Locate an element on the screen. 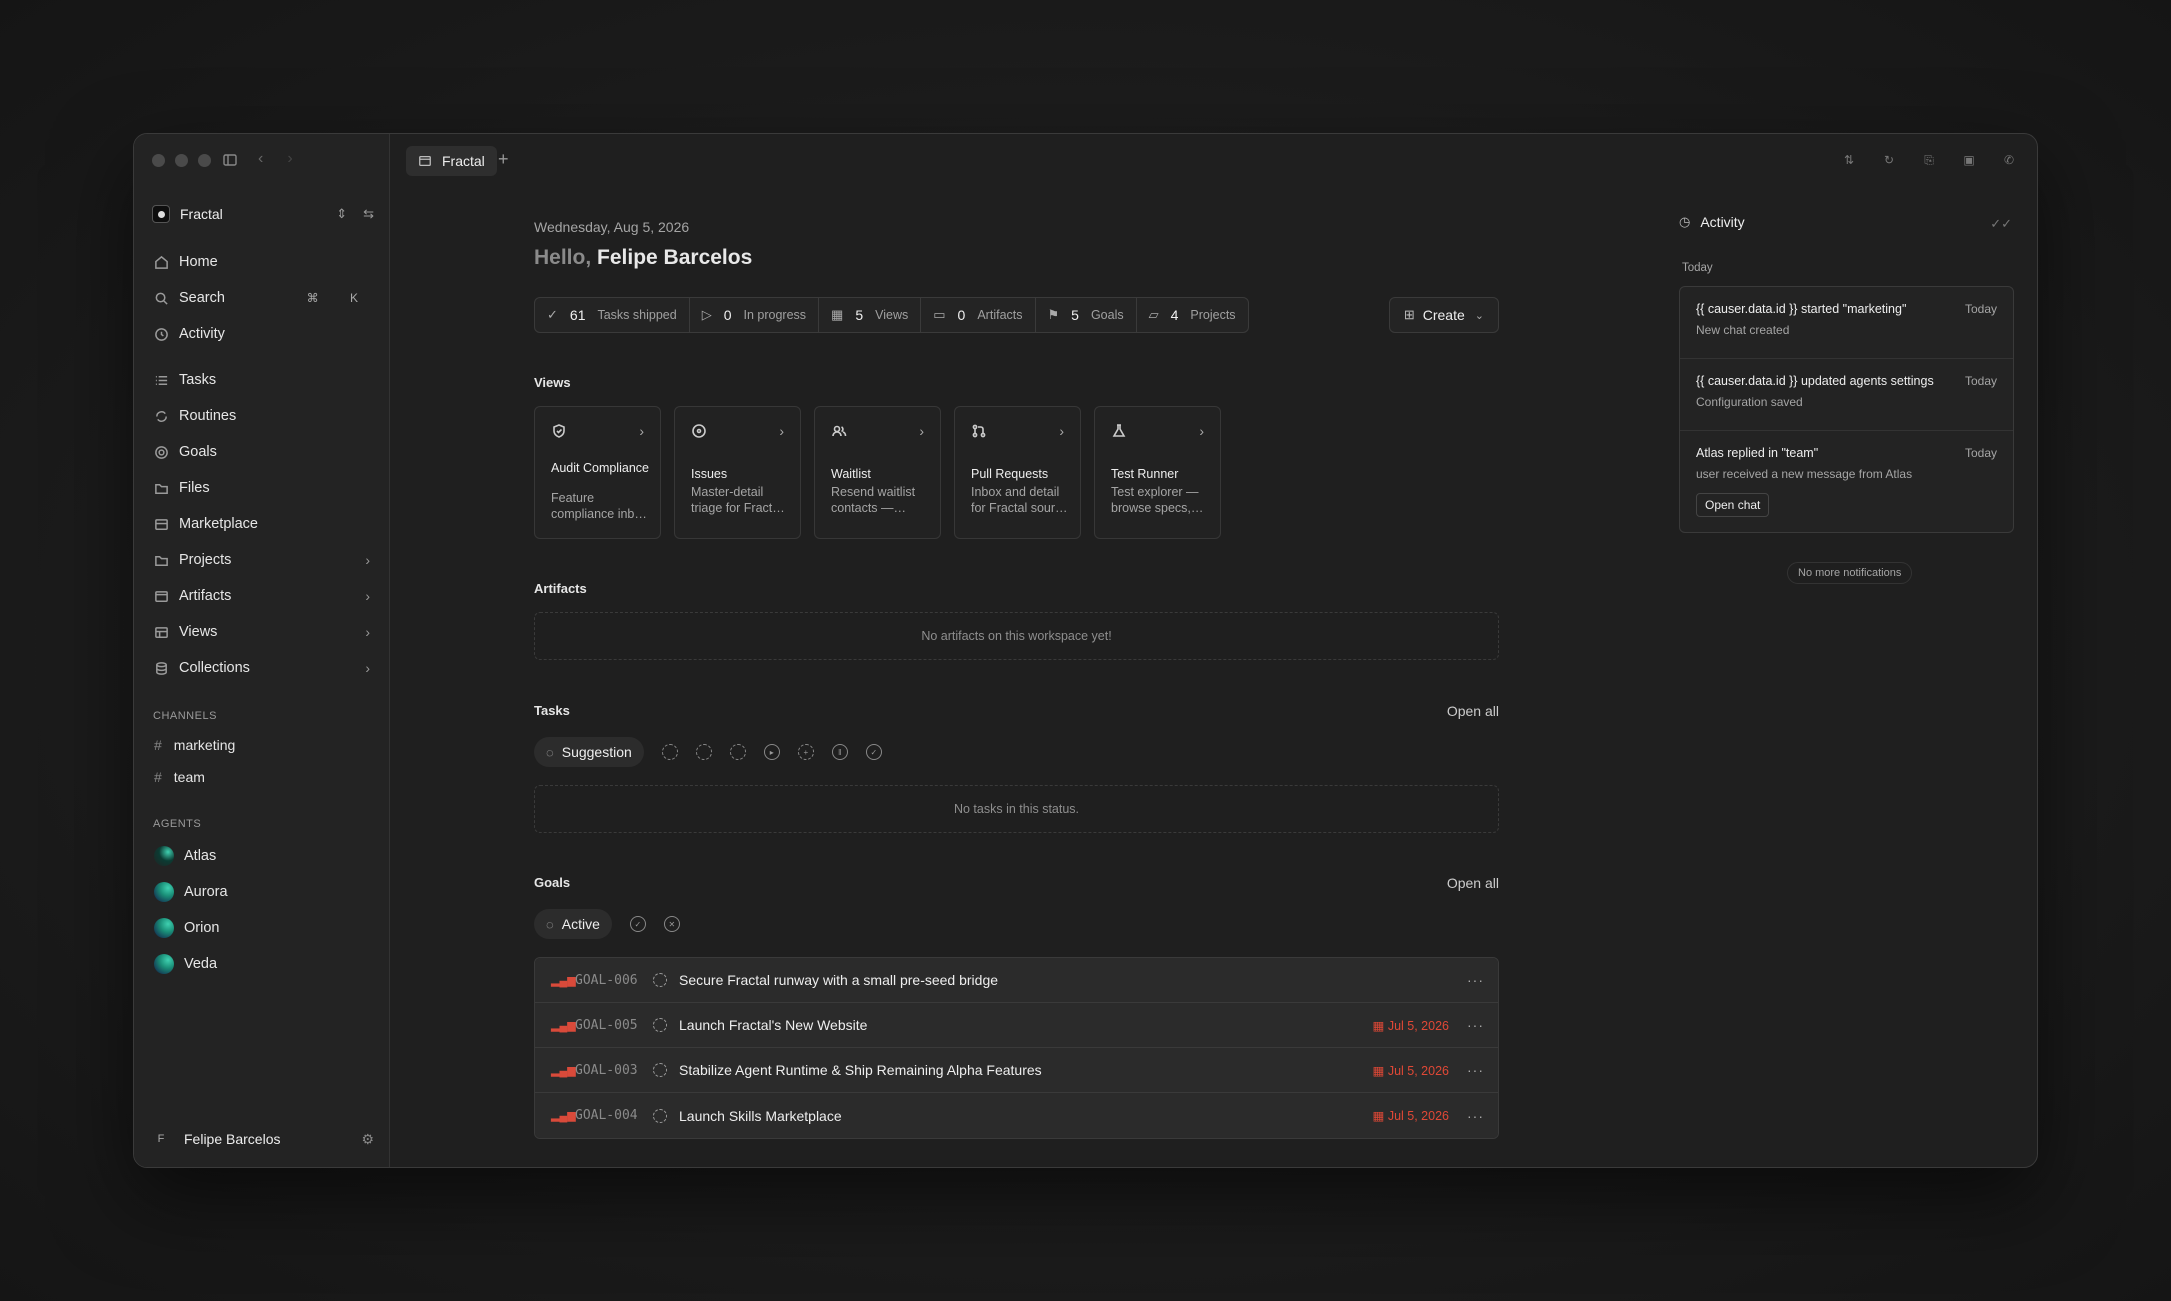 The image size is (2171, 1301). sidebar-toggle-icon is located at coordinates (230, 160).